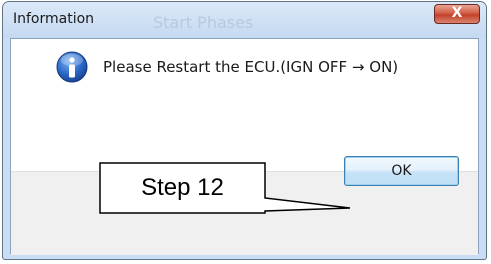 The height and width of the screenshot is (264, 491). Describe the element at coordinates (225, 188) in the screenshot. I see `step-callout` at that location.